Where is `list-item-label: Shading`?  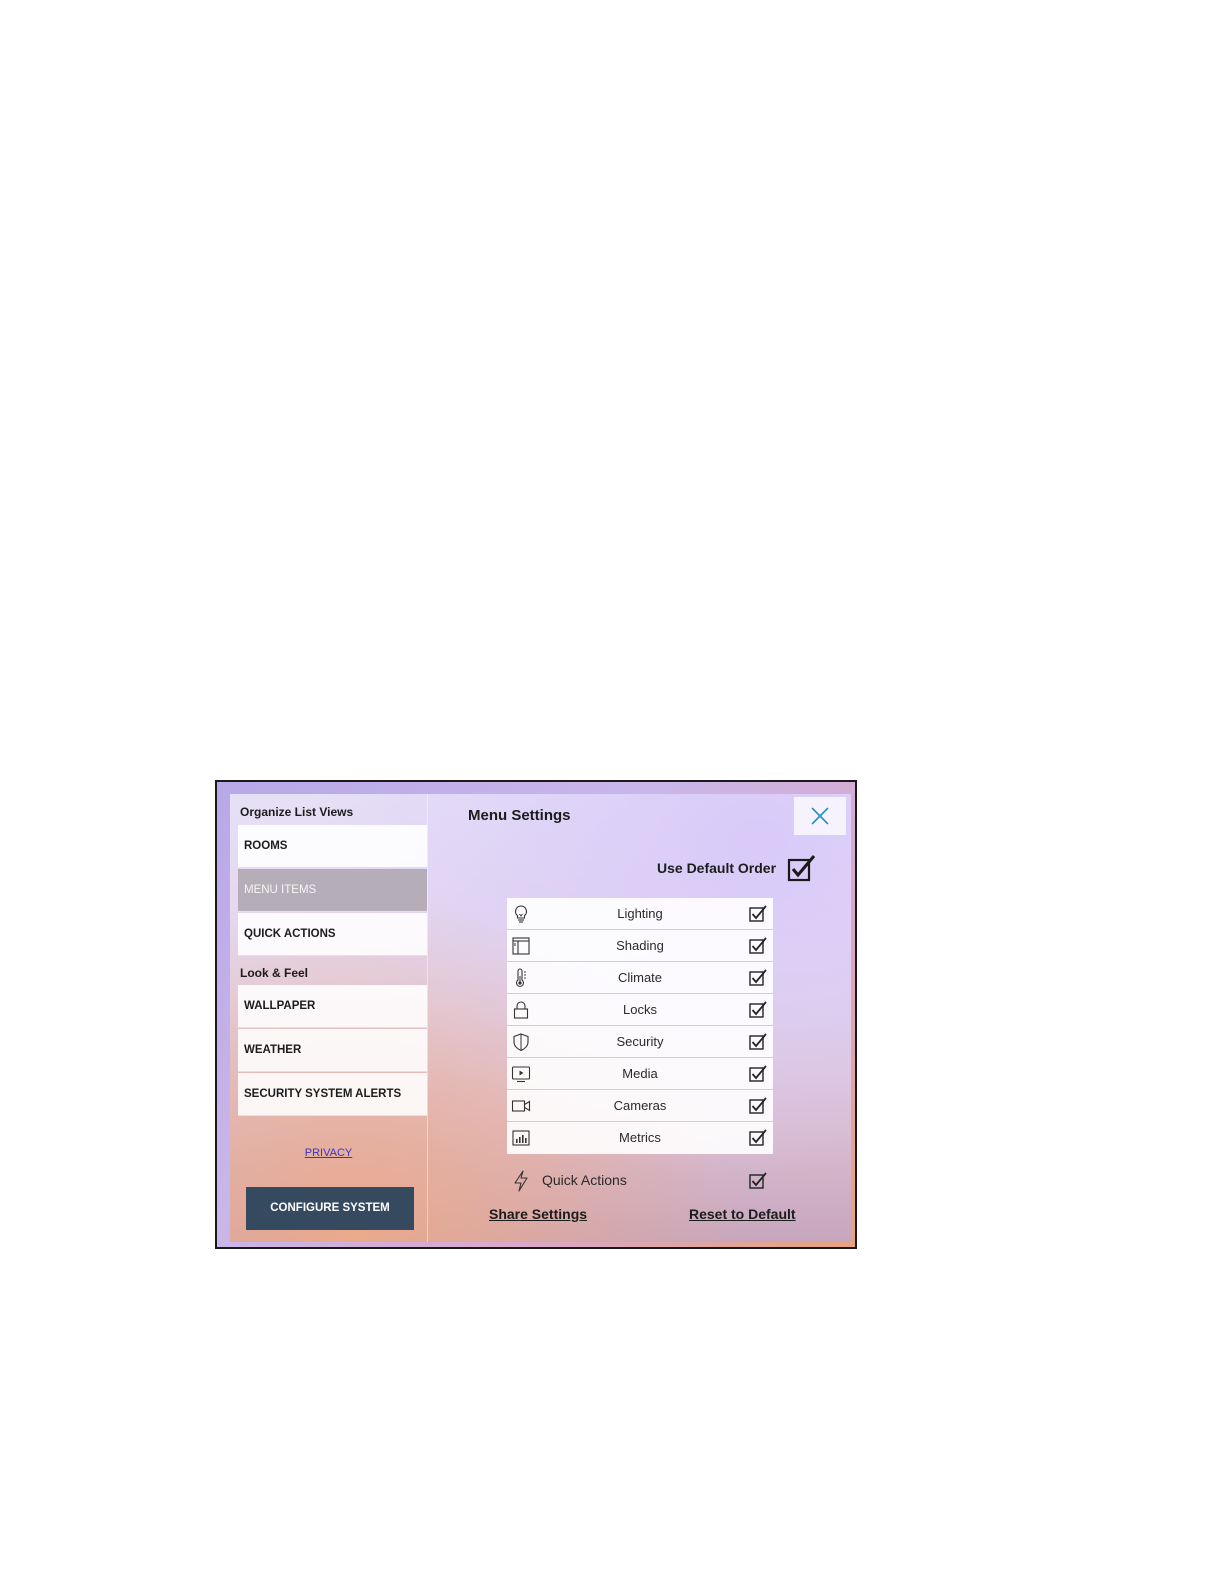 list-item-label: Shading is located at coordinates (640, 945).